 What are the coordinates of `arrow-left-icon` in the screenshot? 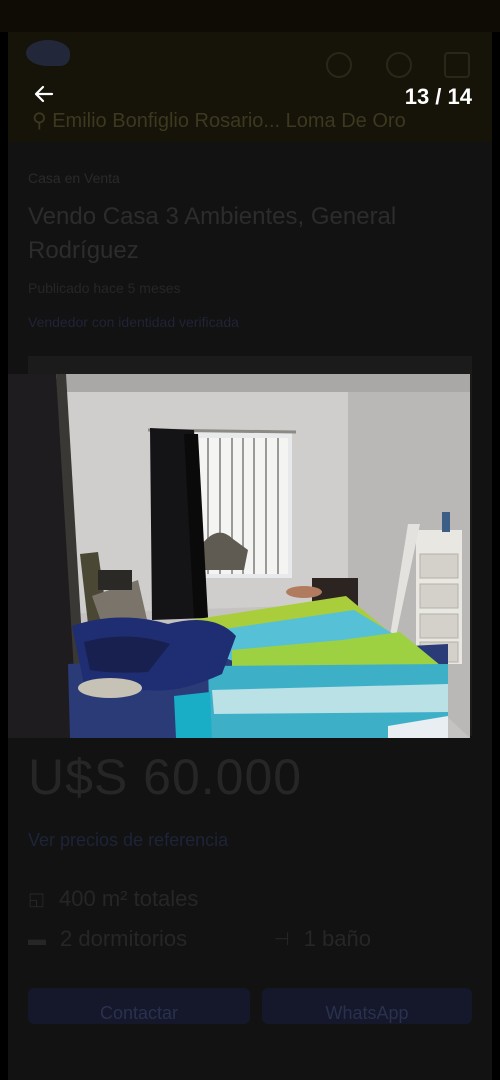 It's located at (44, 94).